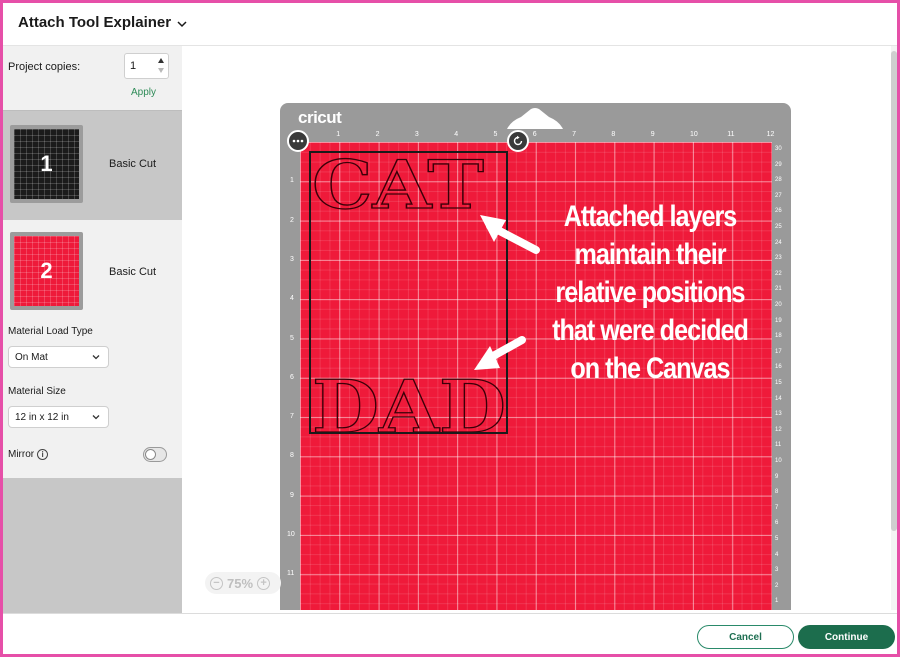 The width and height of the screenshot is (900, 657). I want to click on mirror-label: Mirror i, so click(28, 454).